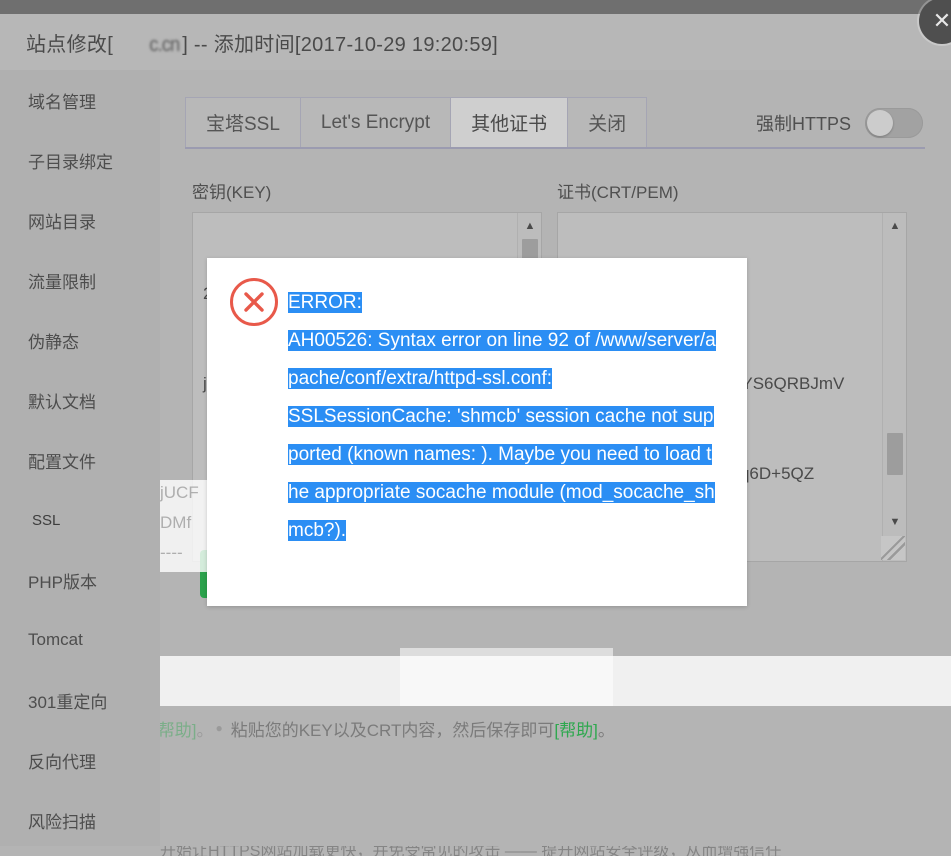 The image size is (951, 856). I want to click on tab-other-certificate: 其他证书, so click(509, 122).